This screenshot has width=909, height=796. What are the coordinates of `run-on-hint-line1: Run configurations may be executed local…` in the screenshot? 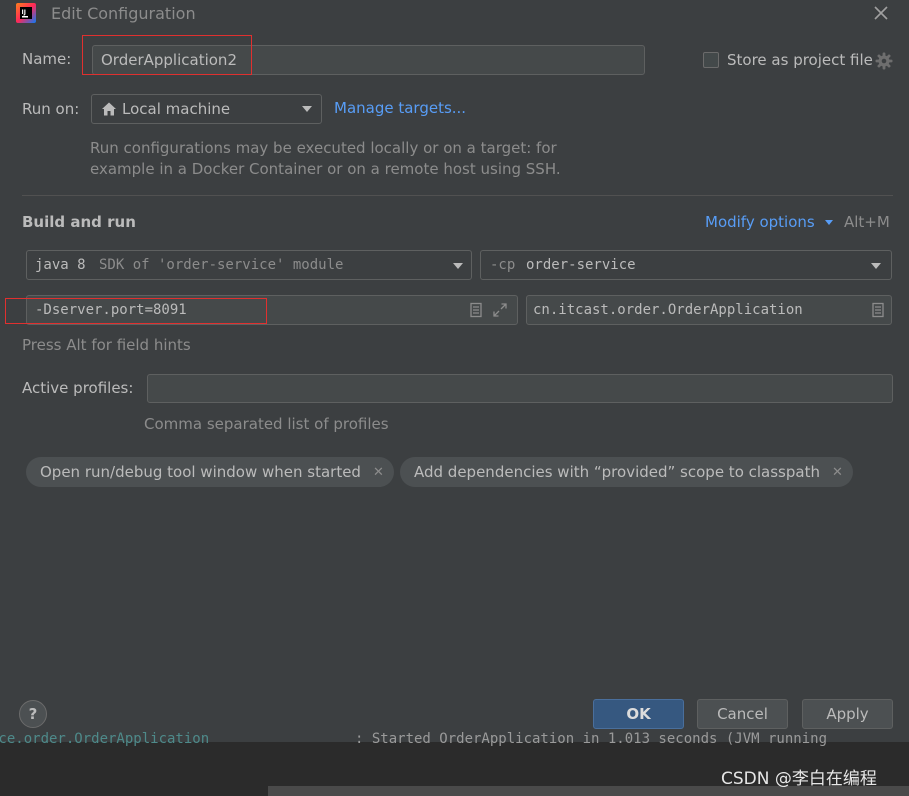 It's located at (323, 148).